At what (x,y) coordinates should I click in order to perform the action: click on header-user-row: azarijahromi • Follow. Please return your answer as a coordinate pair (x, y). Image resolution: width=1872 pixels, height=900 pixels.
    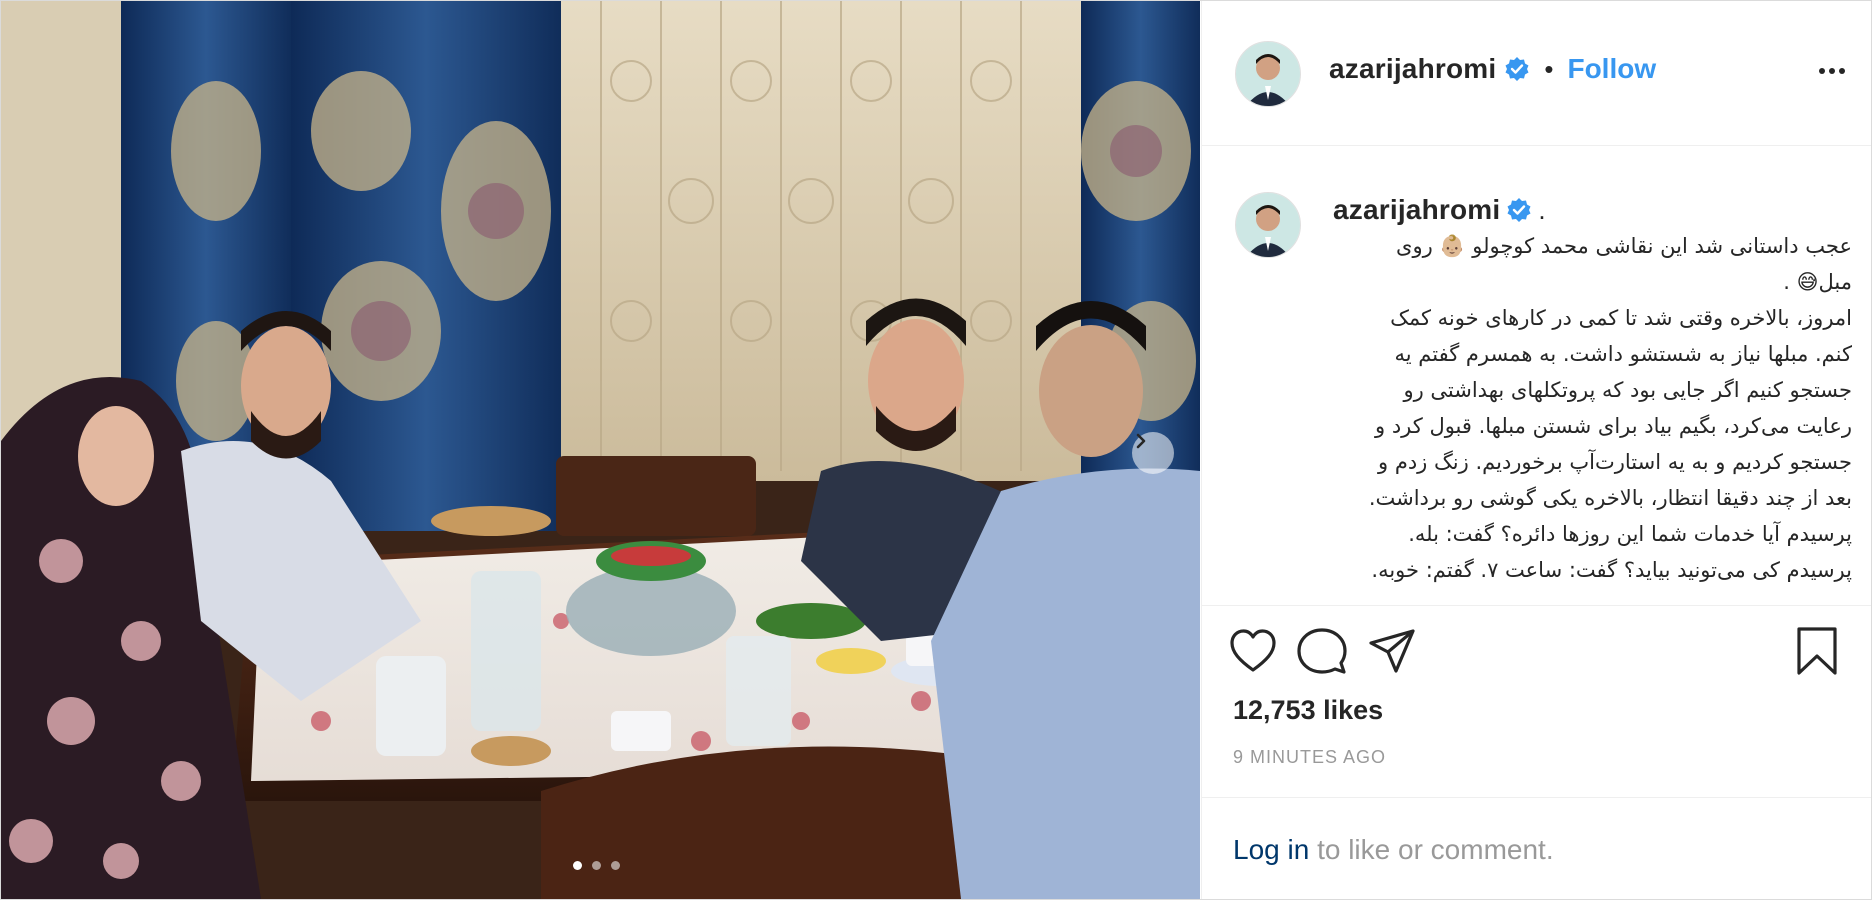
    Looking at the image, I should click on (1492, 69).